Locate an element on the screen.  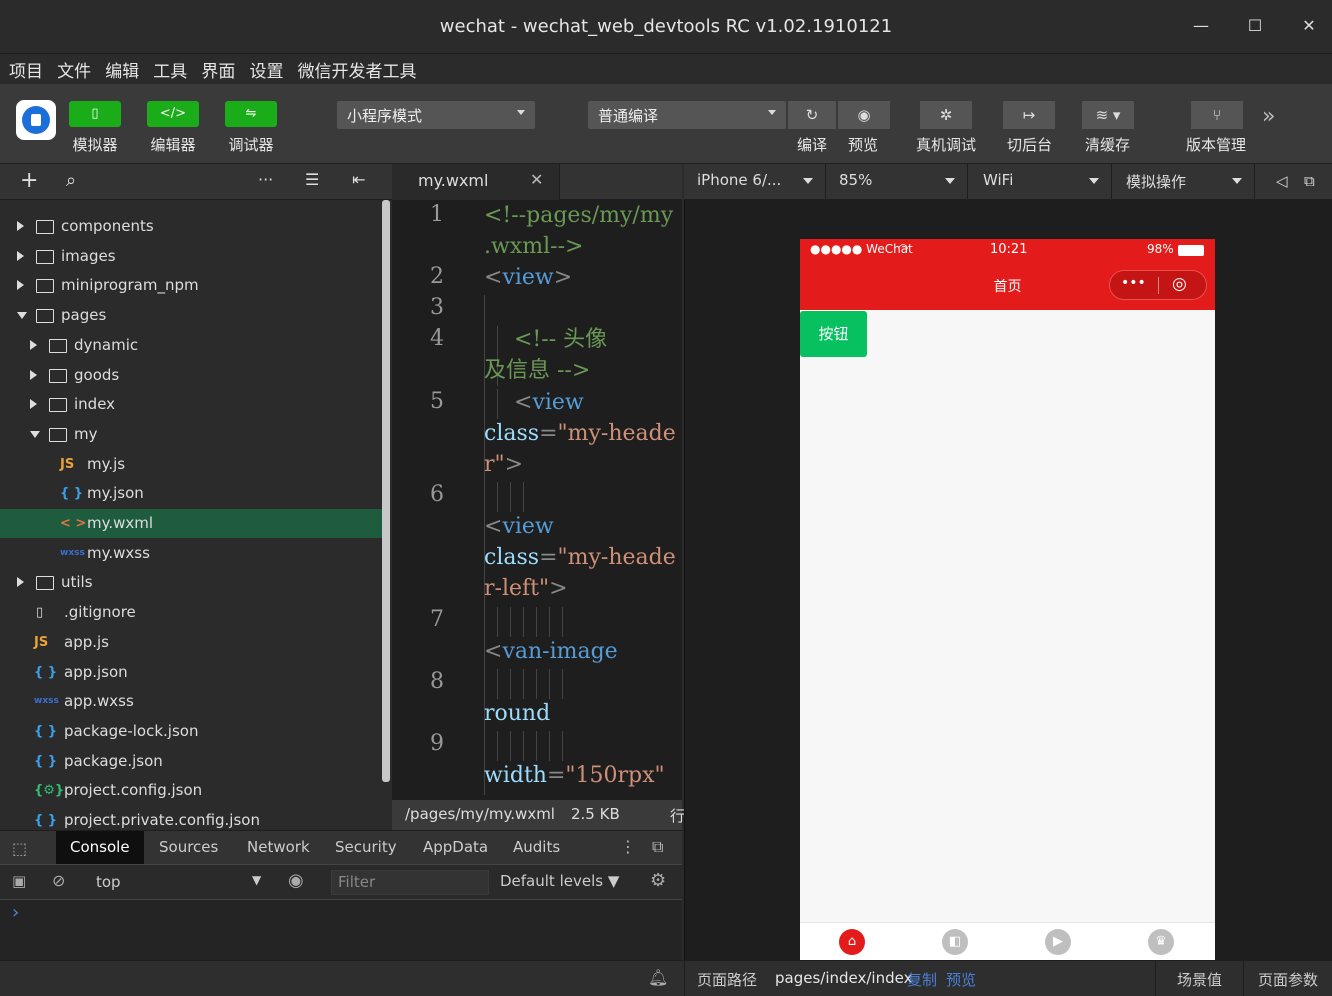
more-icon: ··· is located at coordinates (265, 179).